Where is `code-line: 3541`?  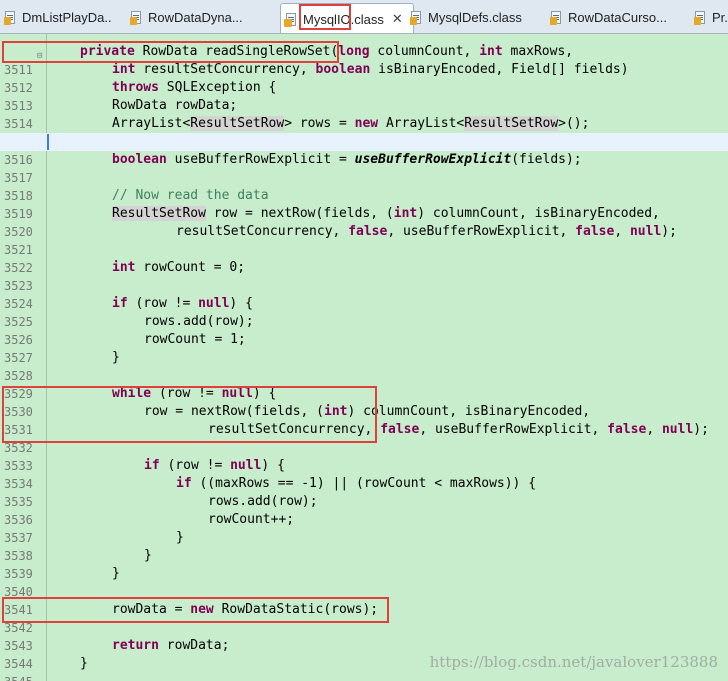
code-line: 3541 is located at coordinates (364, 600).